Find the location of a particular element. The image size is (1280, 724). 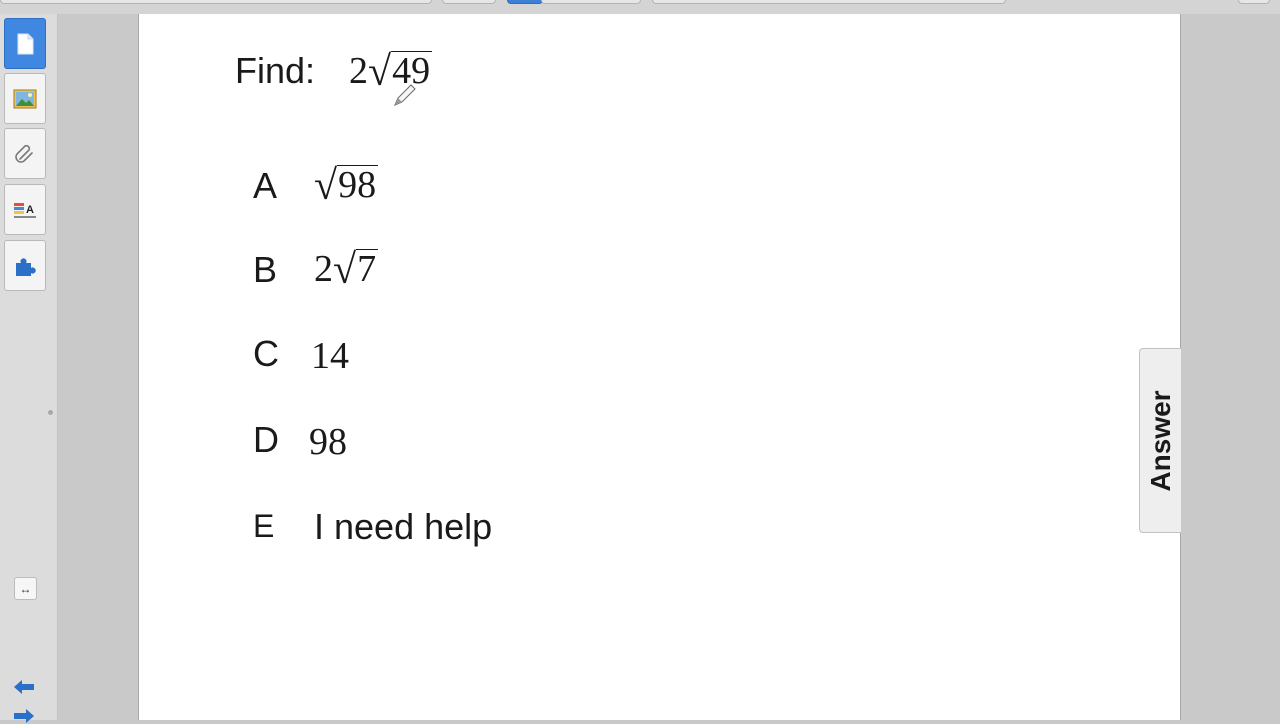

option-b-radical: √7 is located at coordinates (356, 268).